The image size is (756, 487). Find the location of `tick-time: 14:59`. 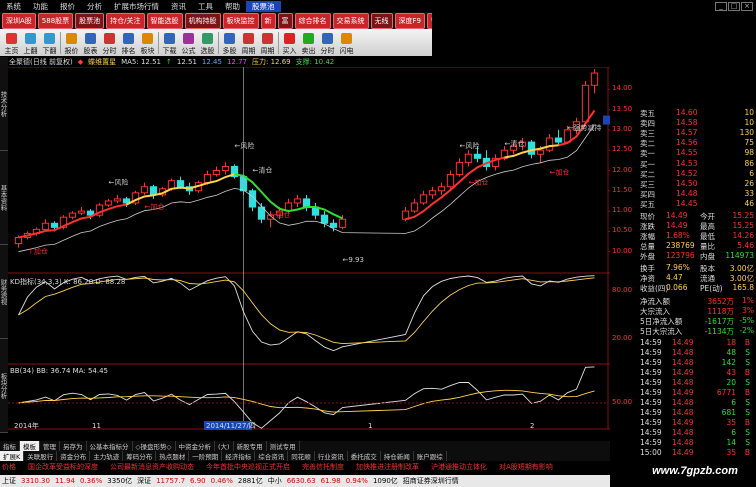

tick-time: 14:59 is located at coordinates (651, 432).